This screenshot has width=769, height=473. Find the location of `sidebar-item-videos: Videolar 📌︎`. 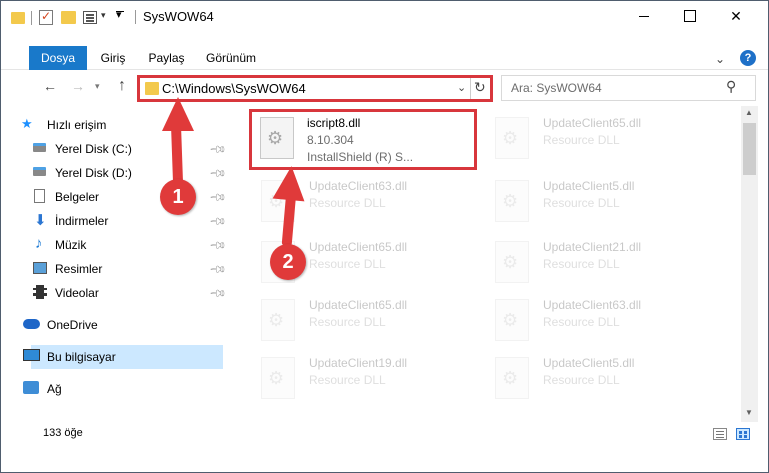

sidebar-item-videos: Videolar 📌︎ is located at coordinates (129, 293).